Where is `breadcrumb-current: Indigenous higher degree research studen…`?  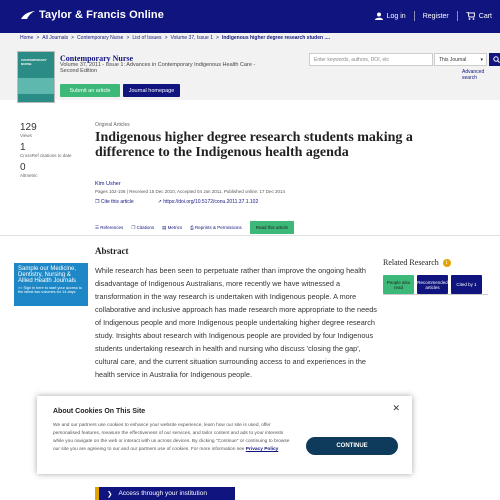 breadcrumb-current: Indigenous higher degree research studen… is located at coordinates (276, 38).